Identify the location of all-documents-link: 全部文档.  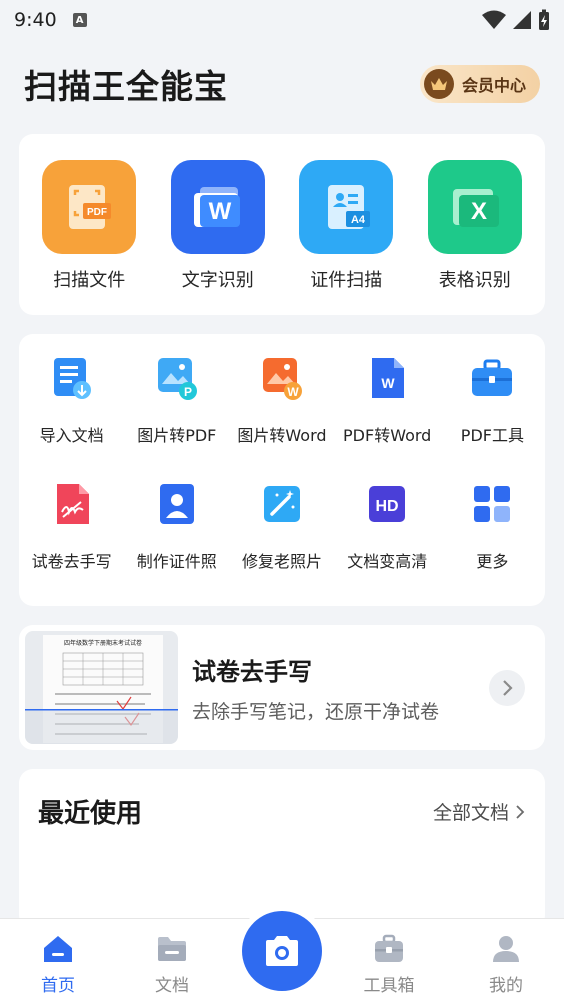
(479, 811).